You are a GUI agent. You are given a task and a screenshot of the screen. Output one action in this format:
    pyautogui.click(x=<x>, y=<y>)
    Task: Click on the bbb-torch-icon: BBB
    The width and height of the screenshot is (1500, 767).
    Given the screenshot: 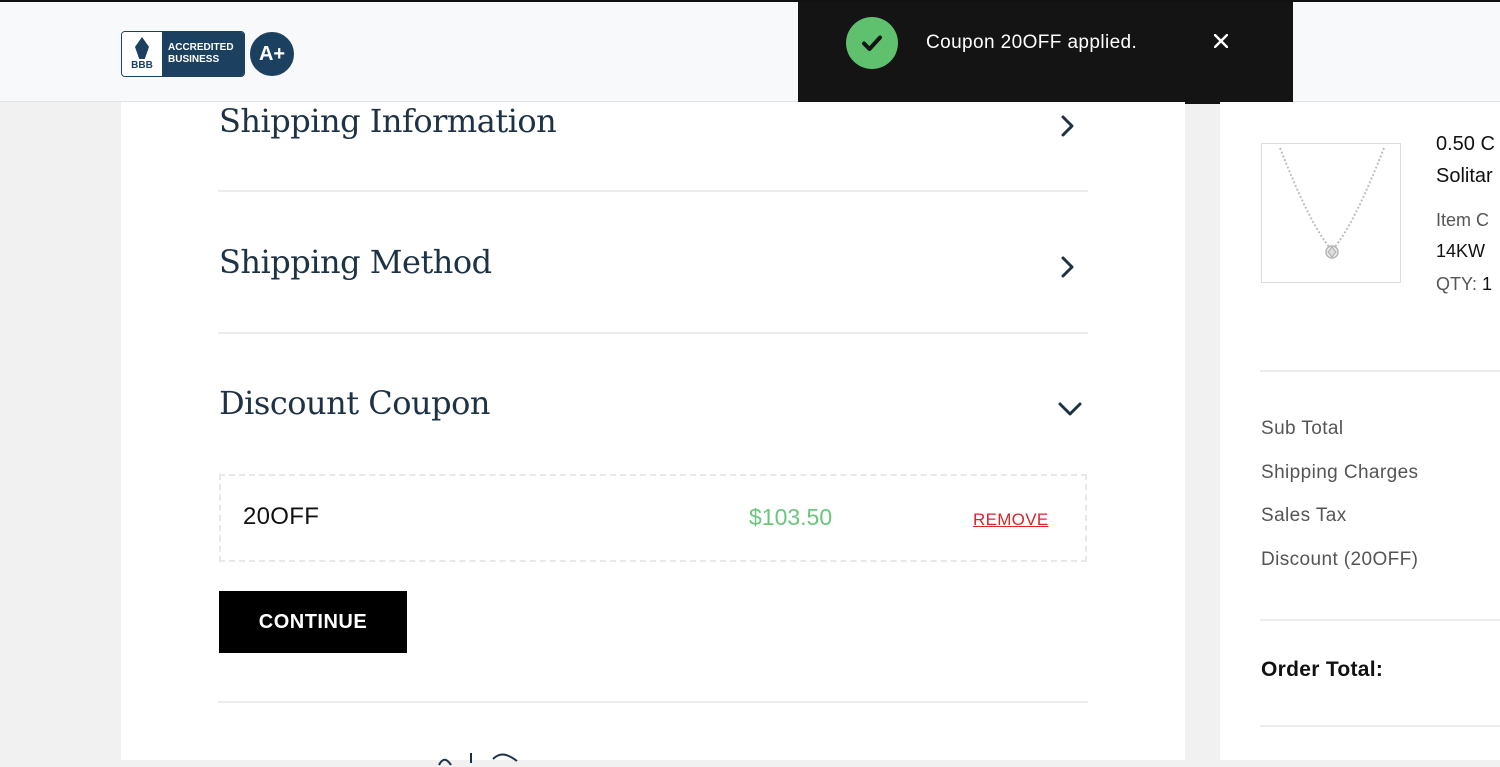 What is the action you would take?
    pyautogui.click(x=142, y=54)
    